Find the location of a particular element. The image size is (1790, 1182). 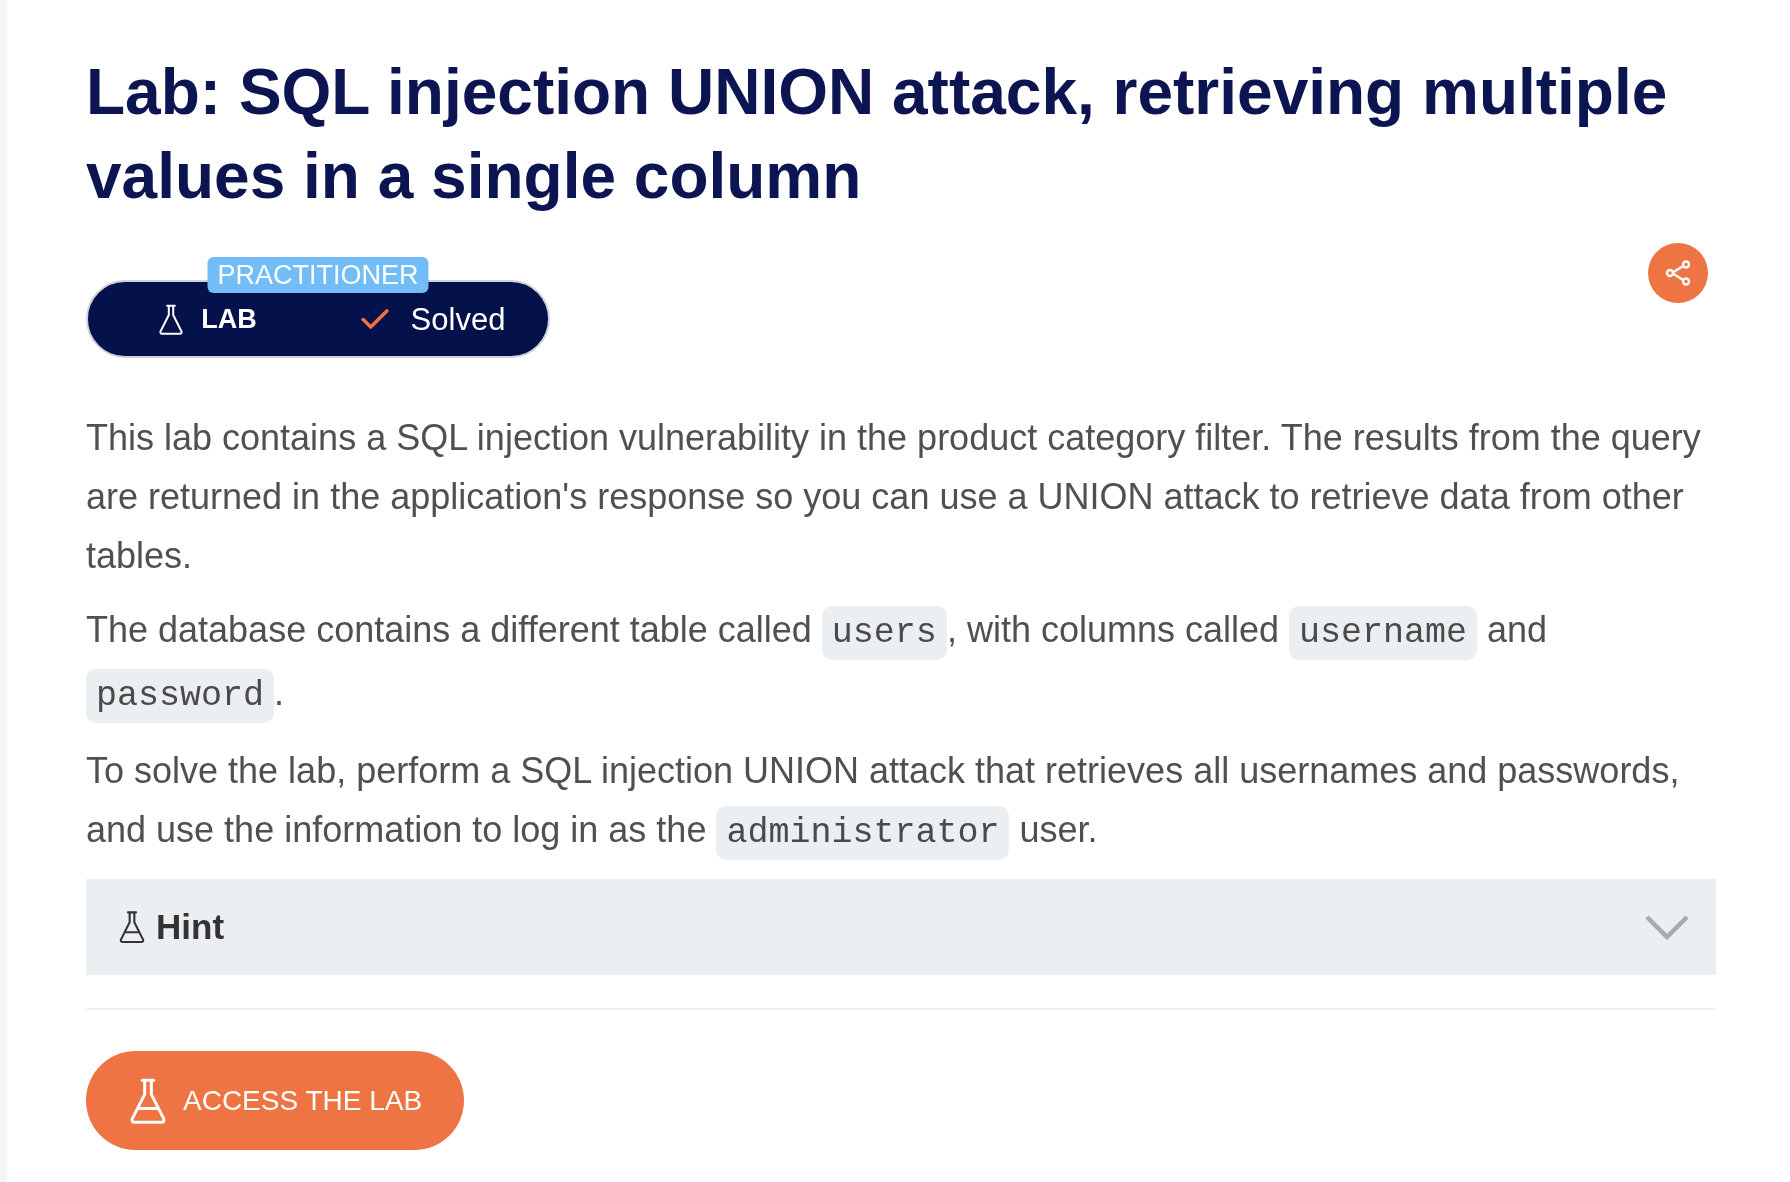

share-icon is located at coordinates (1678, 273).